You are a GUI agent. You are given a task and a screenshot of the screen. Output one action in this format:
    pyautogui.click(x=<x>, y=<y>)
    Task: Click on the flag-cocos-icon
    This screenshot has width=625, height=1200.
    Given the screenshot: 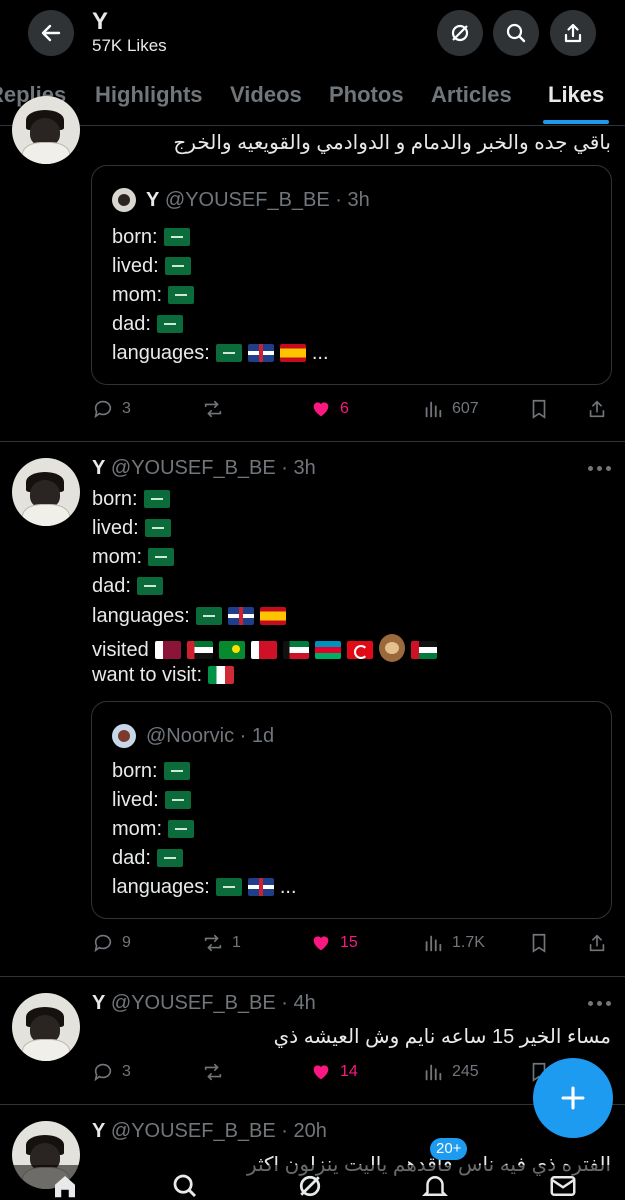 What is the action you would take?
    pyautogui.click(x=231, y=650)
    